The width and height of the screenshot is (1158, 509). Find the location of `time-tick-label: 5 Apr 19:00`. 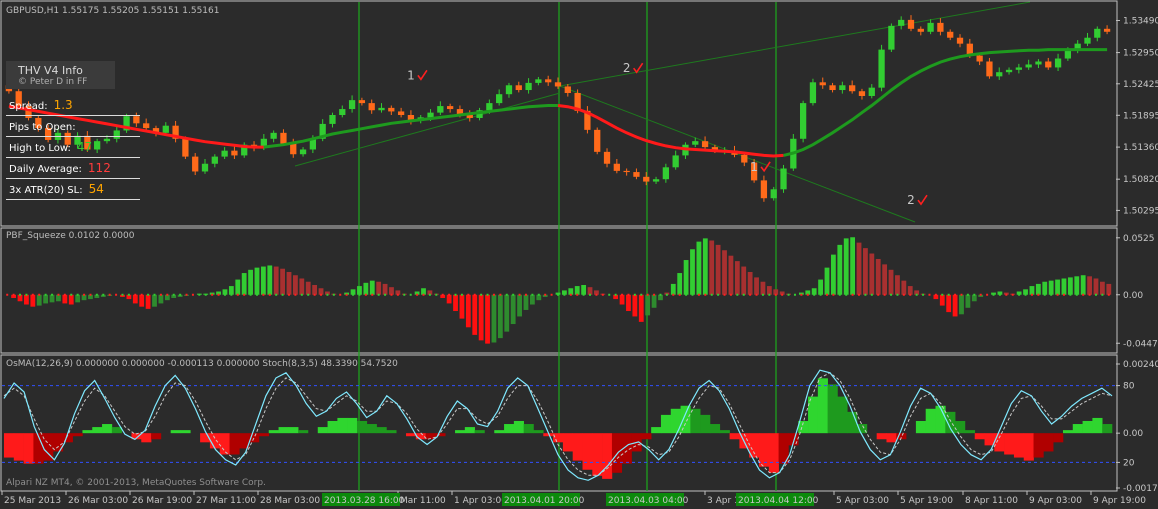

time-tick-label: 5 Apr 19:00 is located at coordinates (926, 501).